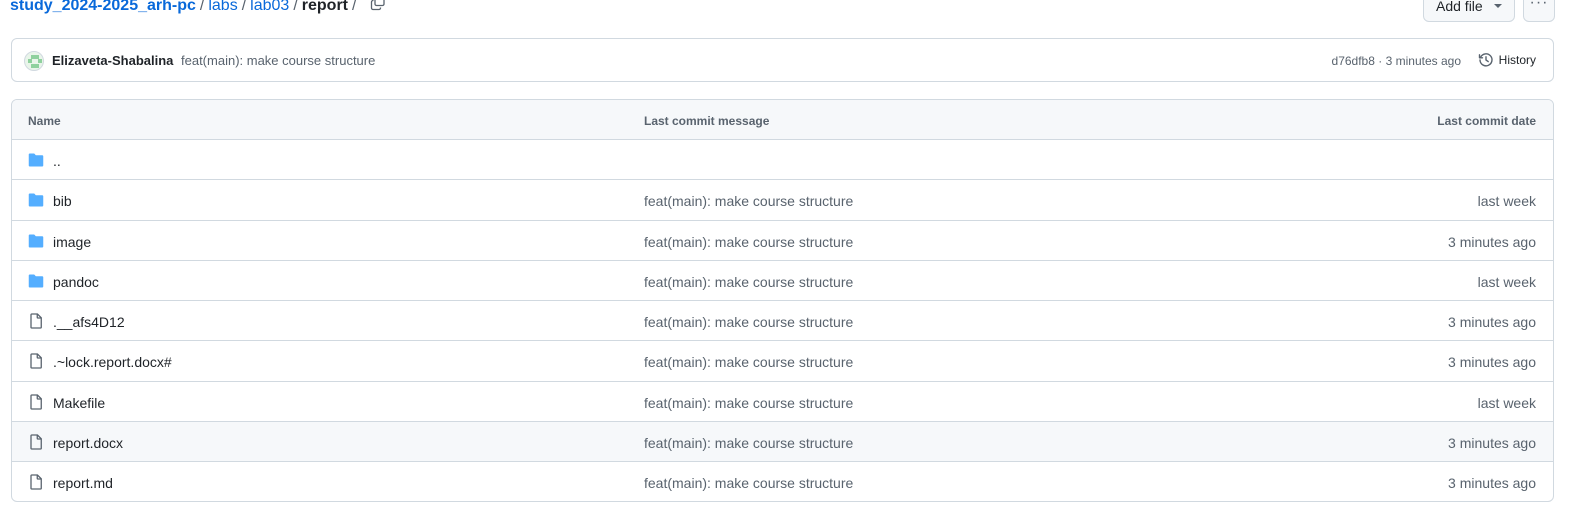 The image size is (1593, 520). I want to click on table-row: .., so click(782, 160).